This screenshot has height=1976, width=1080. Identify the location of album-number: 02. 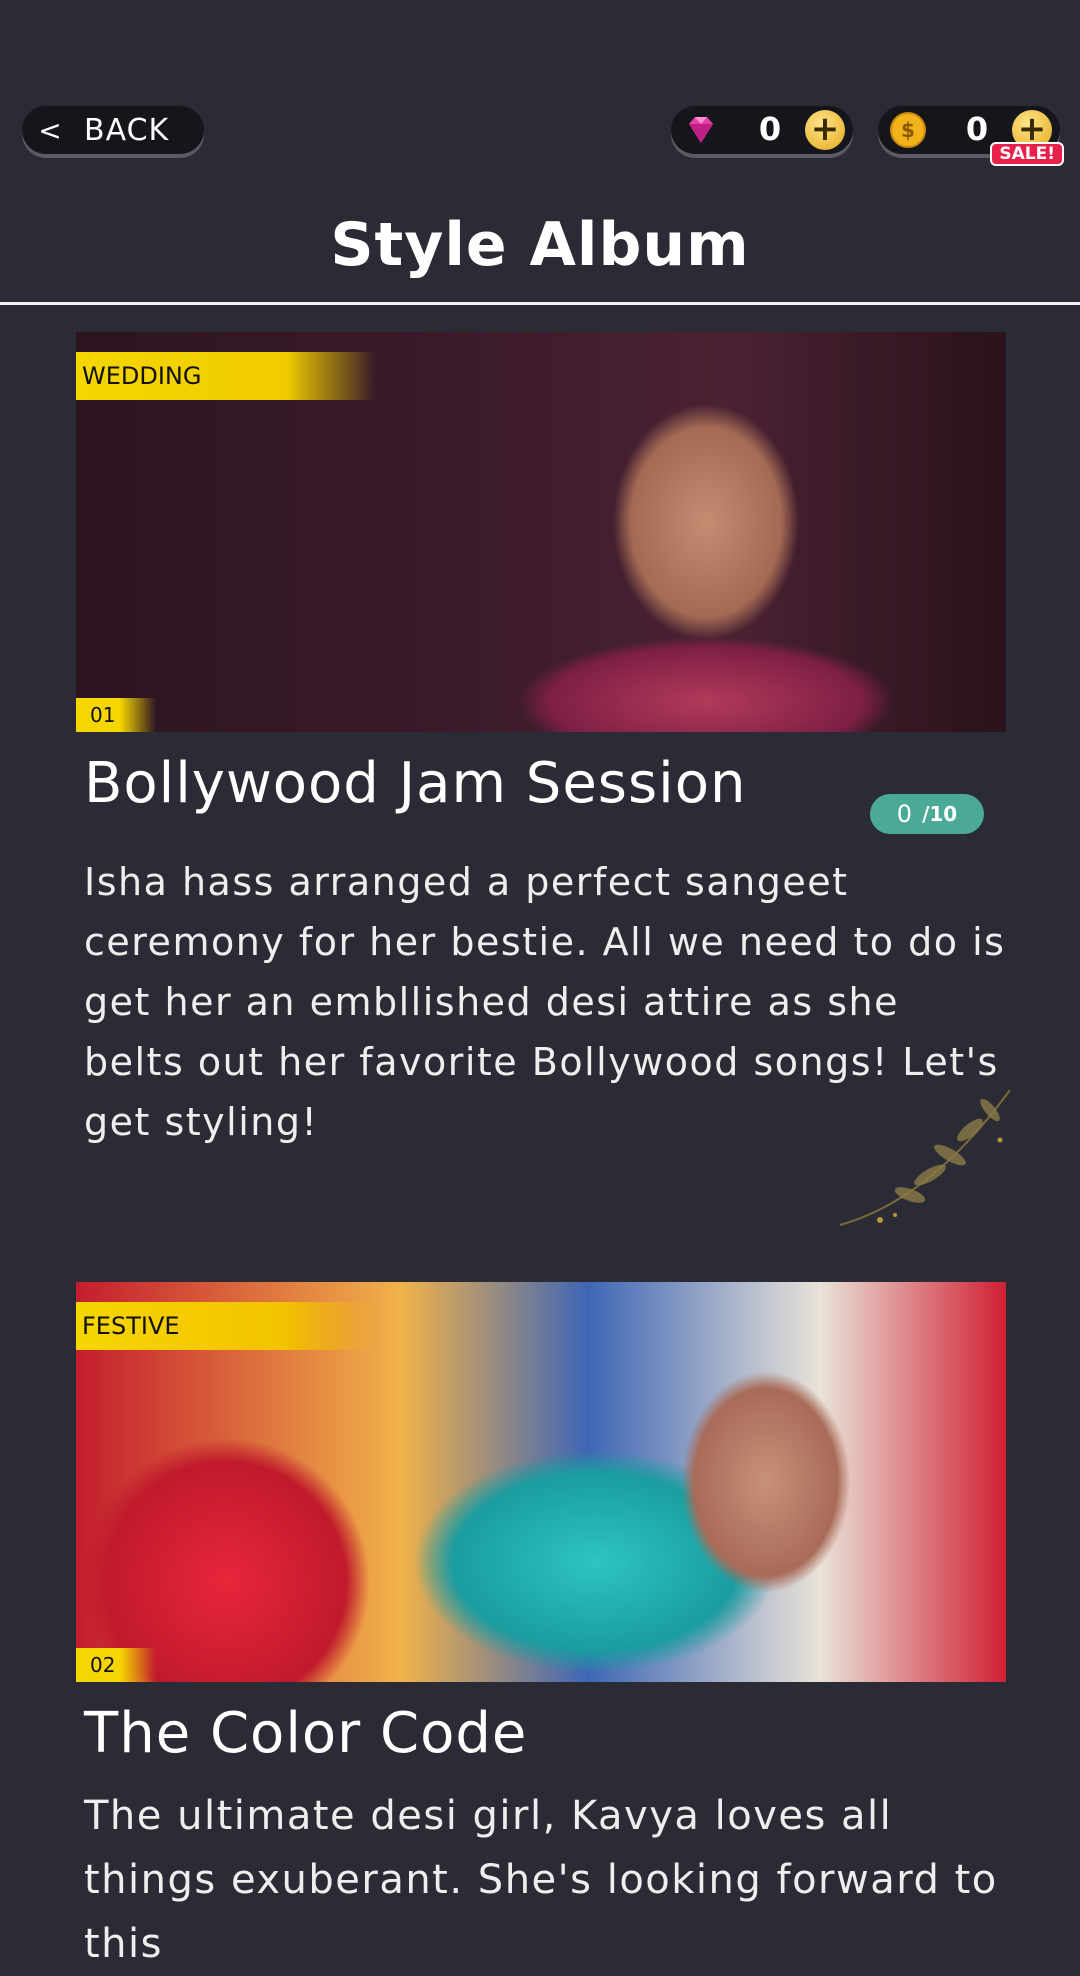
(116, 1665).